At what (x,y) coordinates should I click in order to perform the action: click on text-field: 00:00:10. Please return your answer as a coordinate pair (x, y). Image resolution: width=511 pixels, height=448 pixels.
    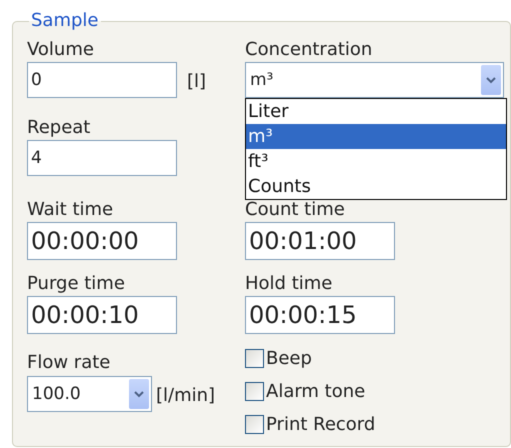
    Looking at the image, I should click on (102, 315).